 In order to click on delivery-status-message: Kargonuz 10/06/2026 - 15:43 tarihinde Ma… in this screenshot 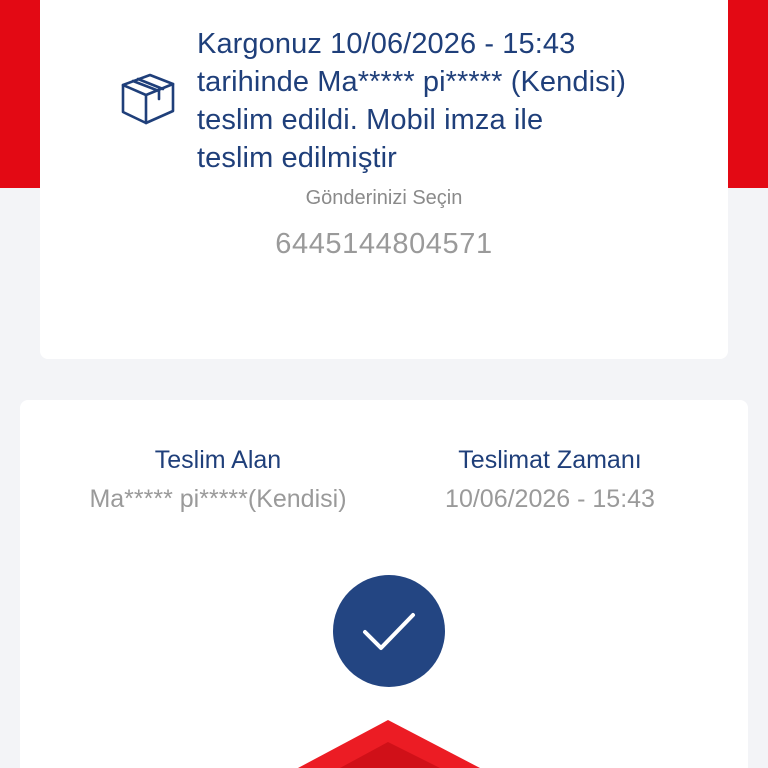, I will do `click(412, 101)`.